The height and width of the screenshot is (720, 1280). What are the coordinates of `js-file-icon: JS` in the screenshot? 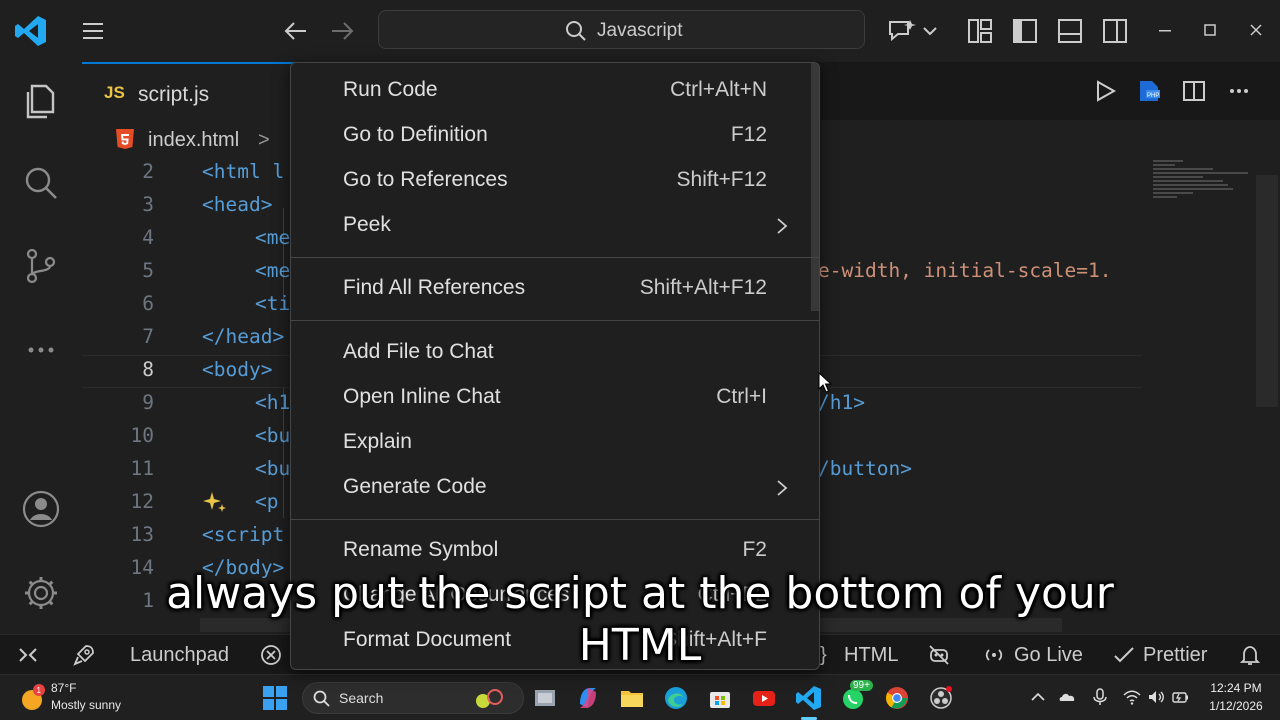 It's located at (114, 92).